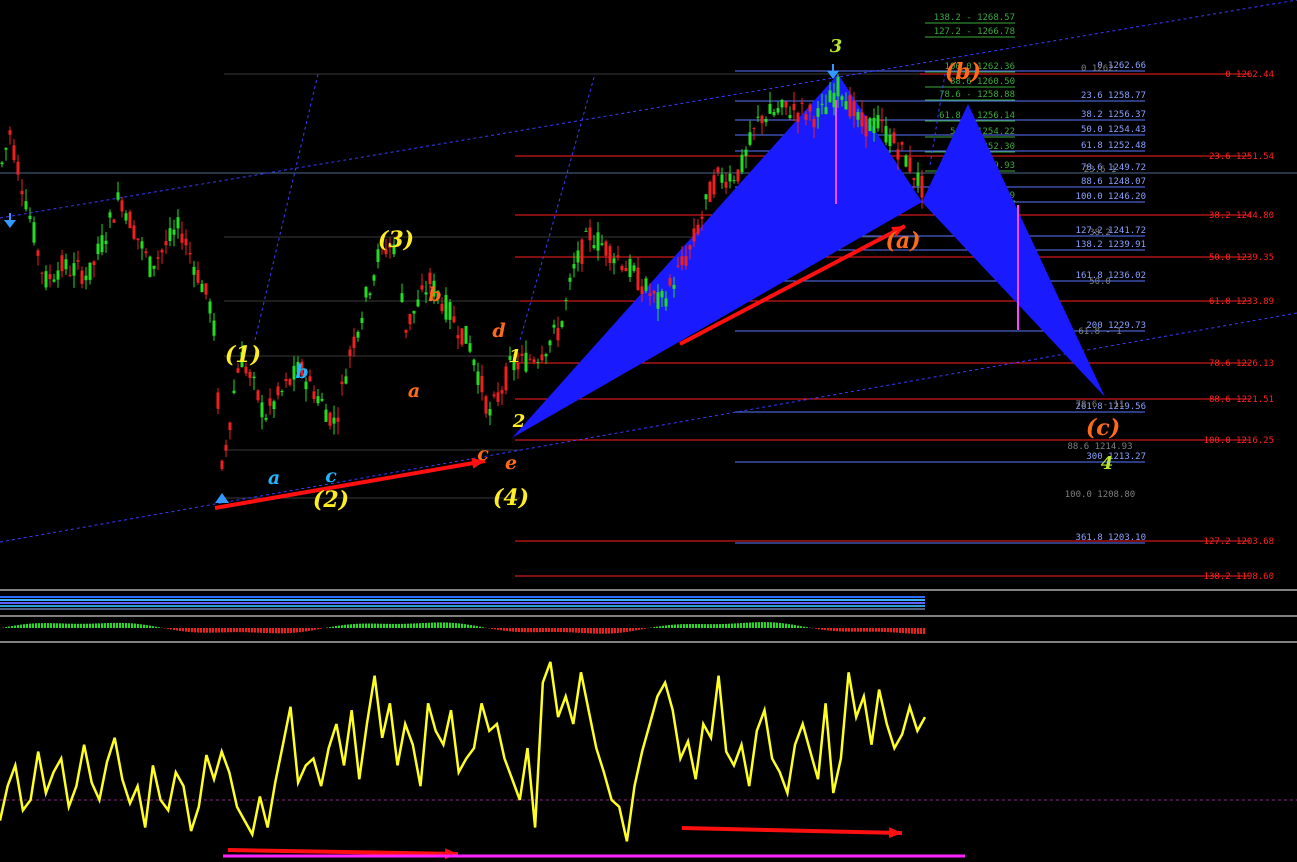  I want to click on fib-red-label: 138.2 1198.60, so click(1239, 577).